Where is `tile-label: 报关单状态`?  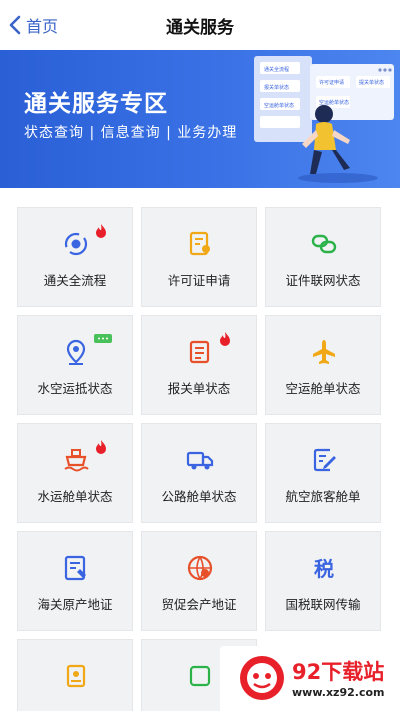
tile-label: 报关单状态 is located at coordinates (199, 388).